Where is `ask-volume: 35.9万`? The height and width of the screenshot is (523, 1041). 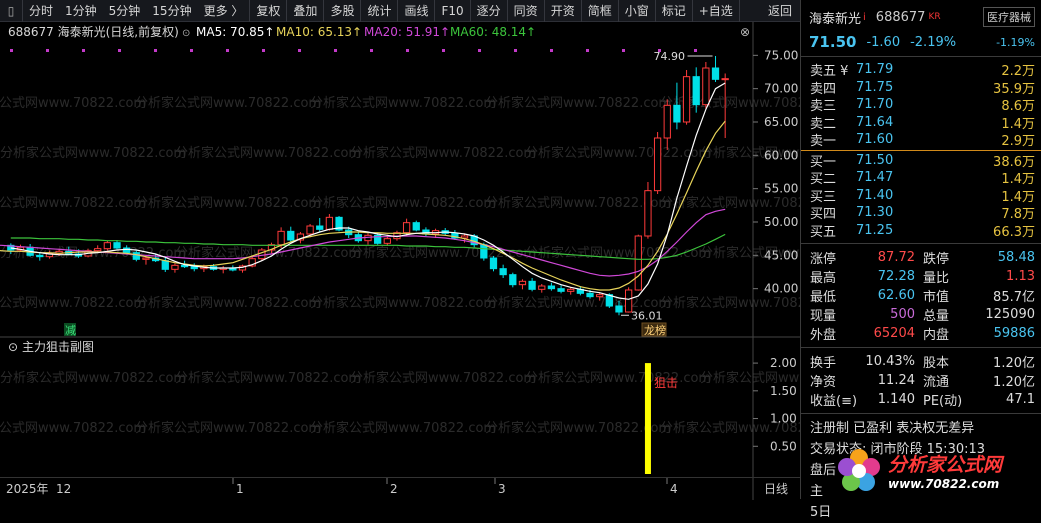
ask-volume: 35.9万 is located at coordinates (1014, 89).